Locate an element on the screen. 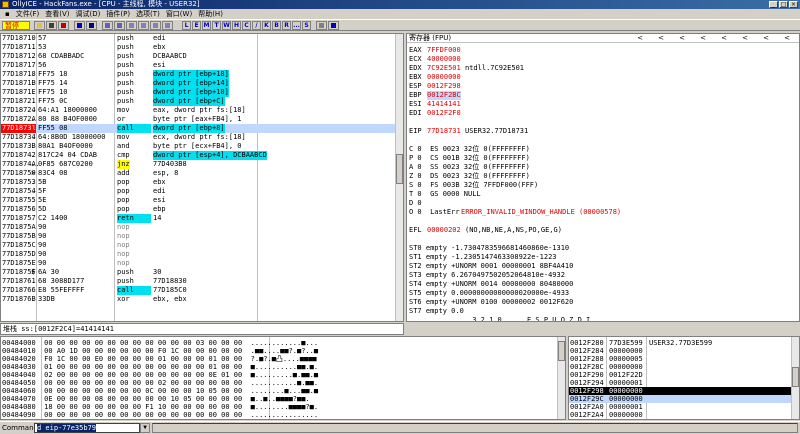 The height and width of the screenshot is (434, 800). restart-button is located at coordinates (51, 25).